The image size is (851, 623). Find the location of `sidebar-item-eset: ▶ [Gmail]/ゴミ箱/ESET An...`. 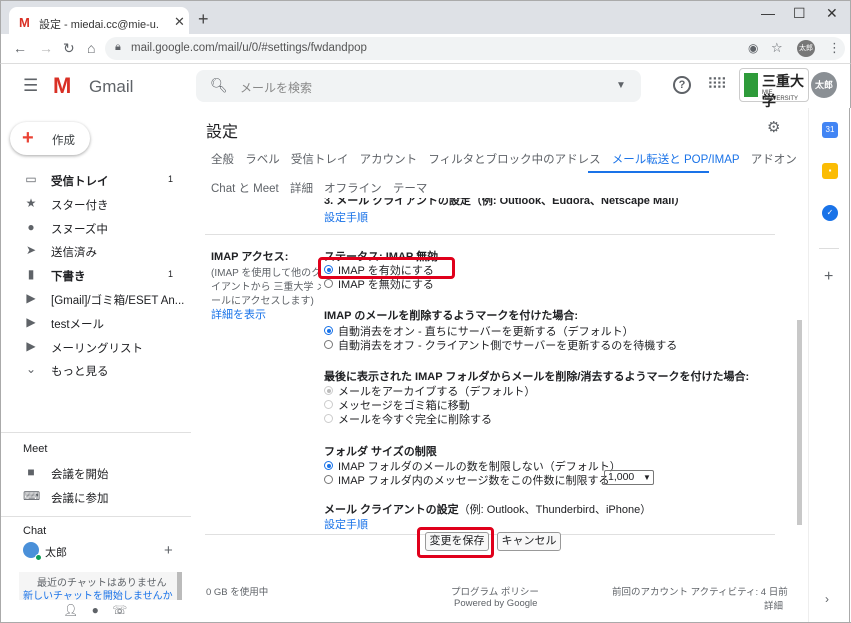

sidebar-item-eset: ▶ [Gmail]/ゴミ箱/ESET An... is located at coordinates (96, 299).